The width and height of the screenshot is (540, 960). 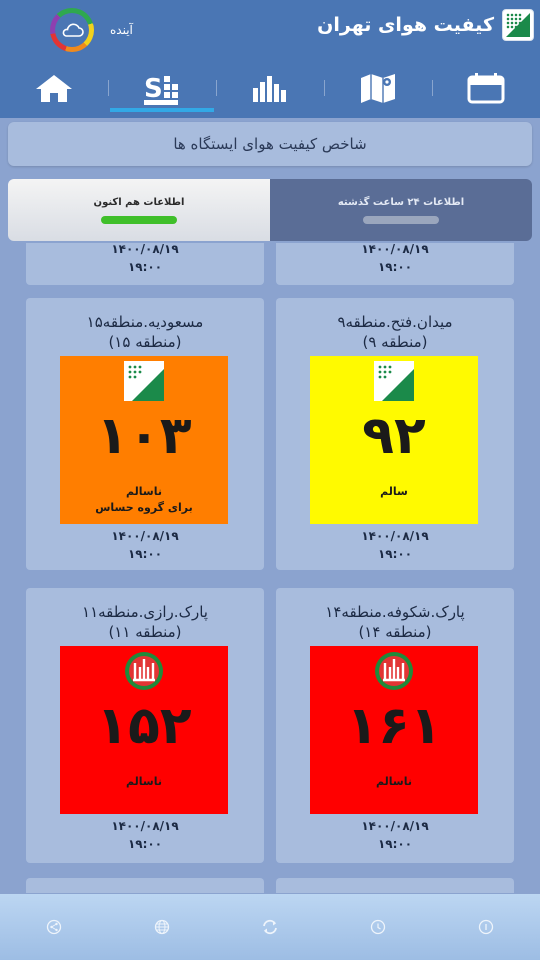 I want to click on refresh-button, so click(x=270, y=927).